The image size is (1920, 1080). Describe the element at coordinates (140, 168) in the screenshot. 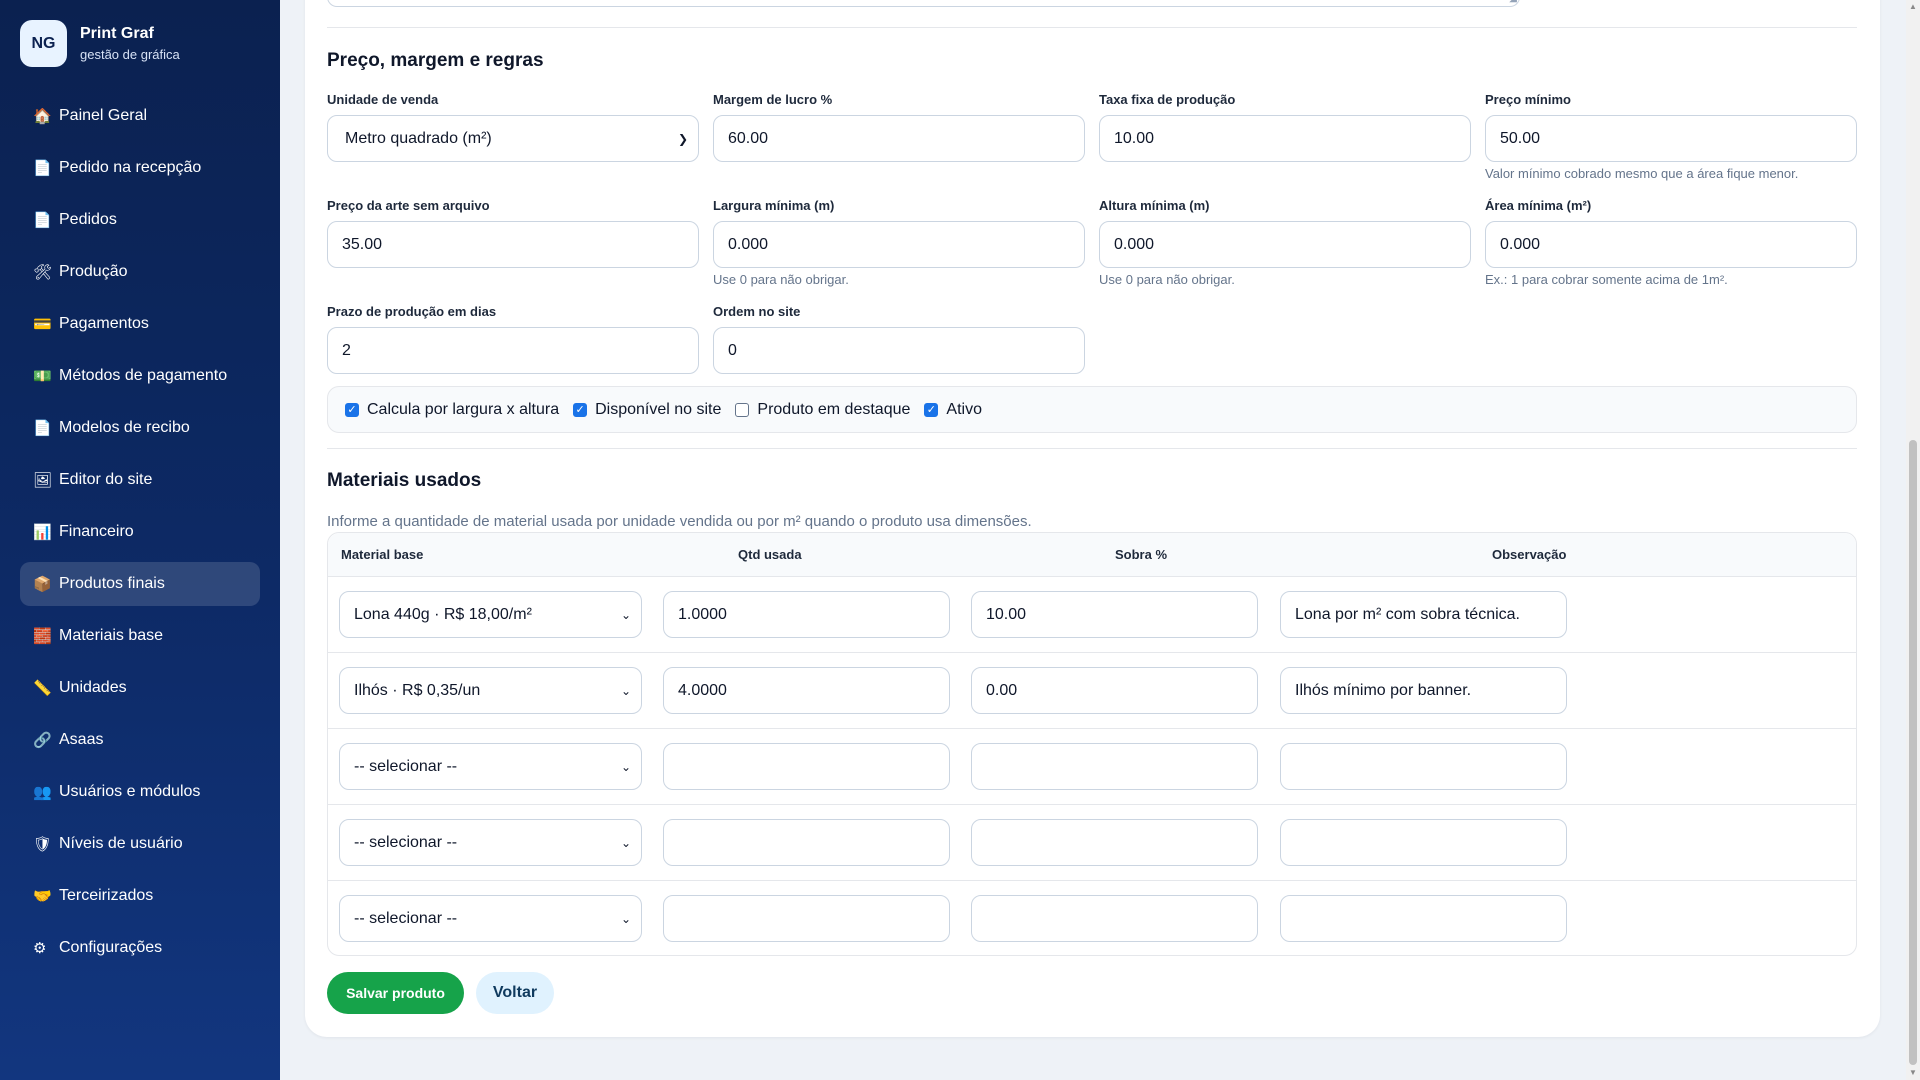

I see `sidebar-item-pedido-na-recepcao: 📄 Pedido na recepção` at that location.